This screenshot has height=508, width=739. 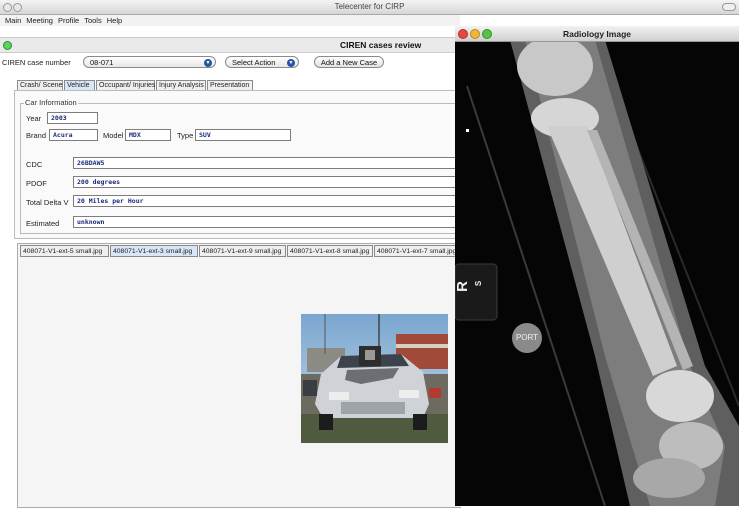 What do you see at coordinates (36, 183) in the screenshot?
I see `pdof-label: PDOF` at bounding box center [36, 183].